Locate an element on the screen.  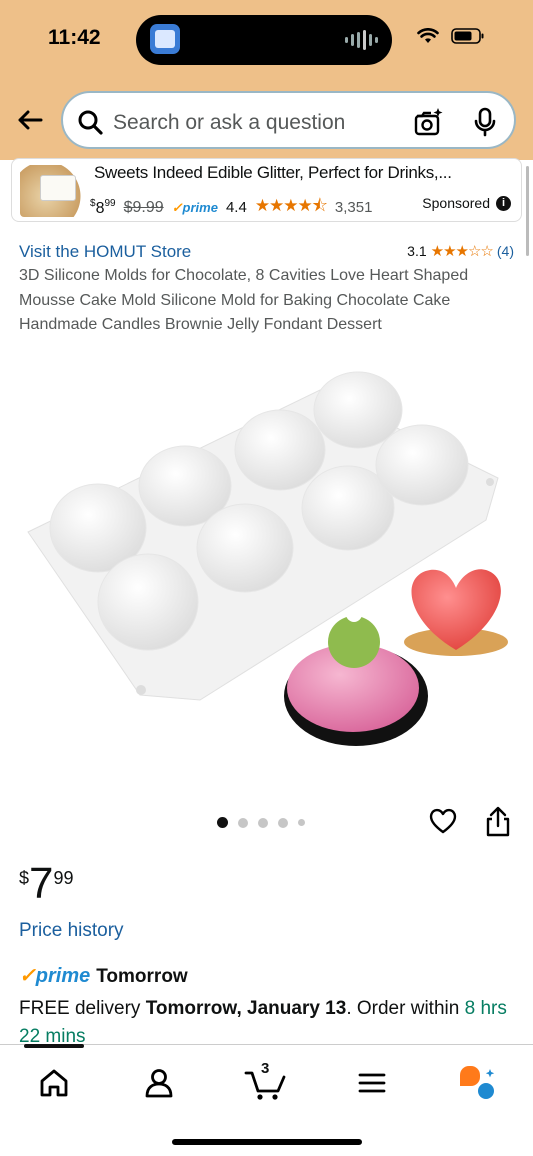
scrollbar is located at coordinates (527, 211).